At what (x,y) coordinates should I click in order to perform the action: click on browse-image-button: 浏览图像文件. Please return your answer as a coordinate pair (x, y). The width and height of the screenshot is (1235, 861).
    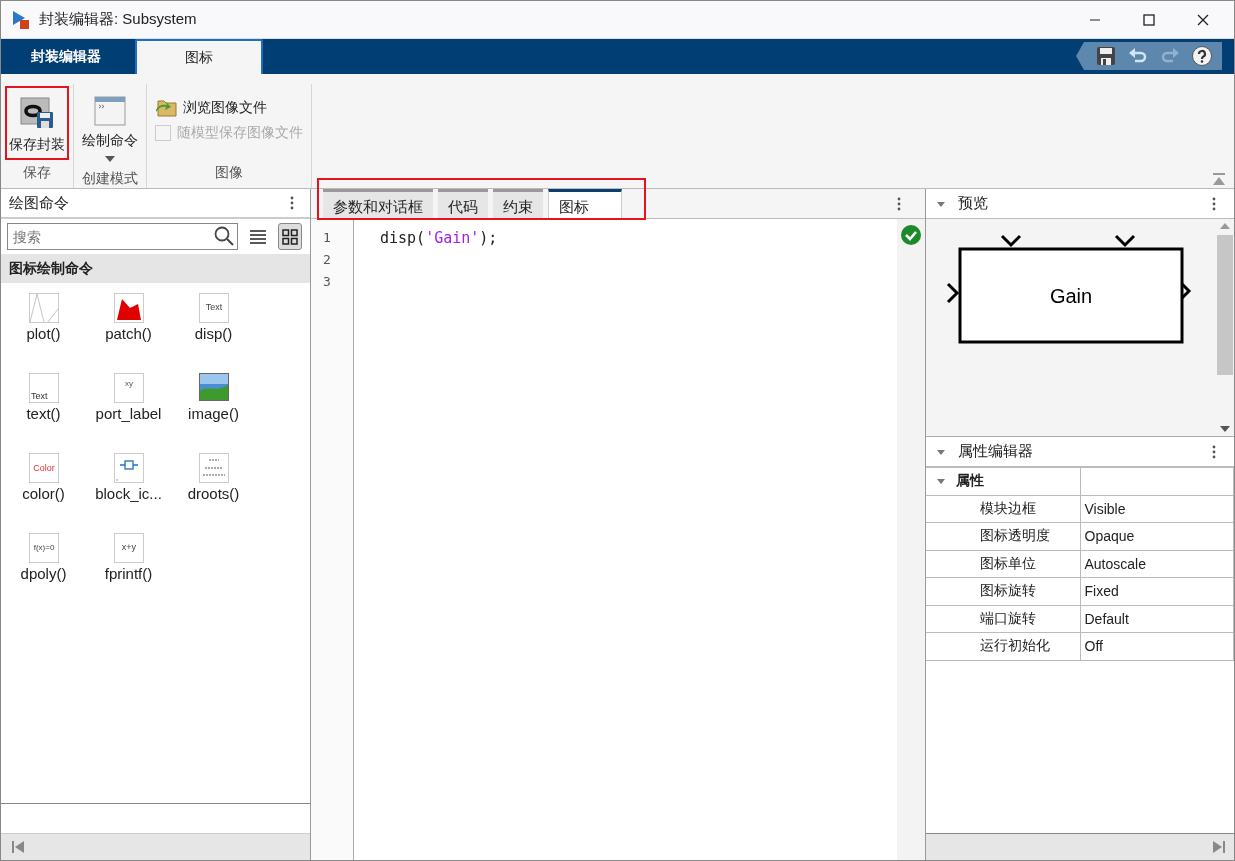
    Looking at the image, I should click on (211, 102).